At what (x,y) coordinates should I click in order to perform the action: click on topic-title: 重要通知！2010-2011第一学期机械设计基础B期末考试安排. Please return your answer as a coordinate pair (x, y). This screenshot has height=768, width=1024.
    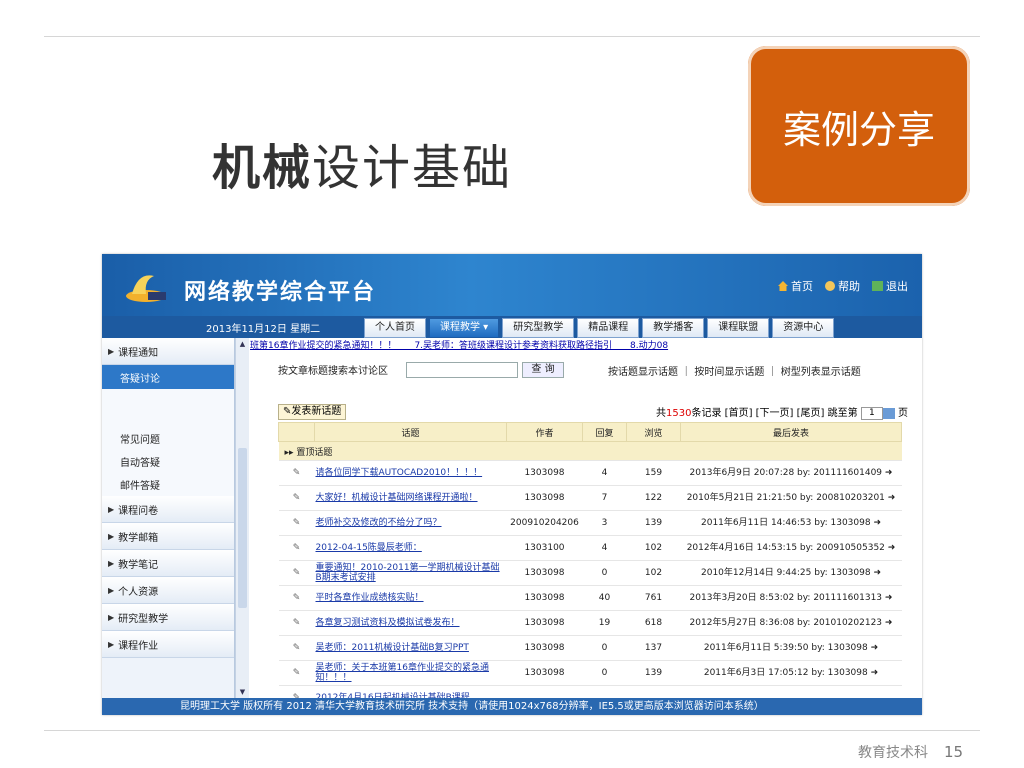
    Looking at the image, I should click on (410, 573).